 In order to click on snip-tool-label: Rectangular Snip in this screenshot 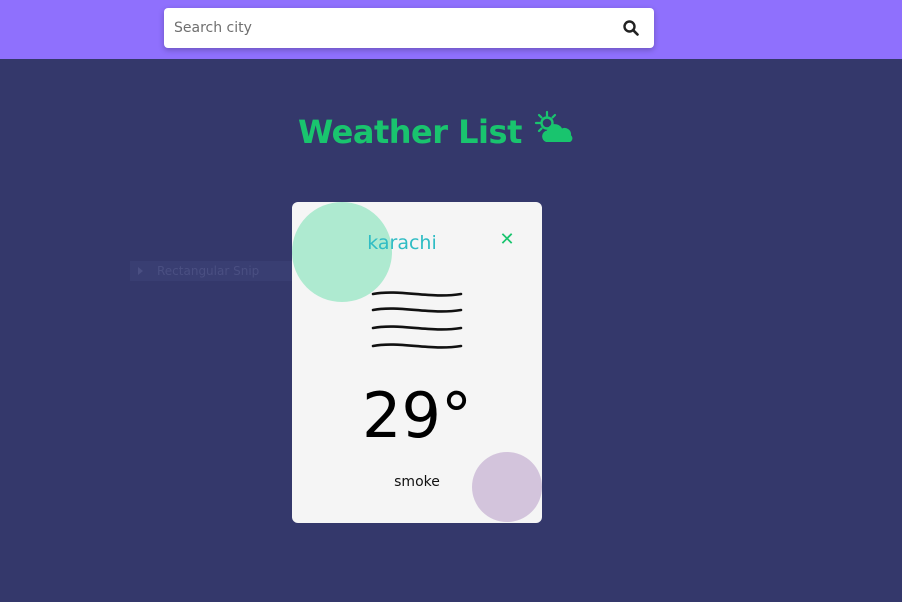, I will do `click(208, 271)`.